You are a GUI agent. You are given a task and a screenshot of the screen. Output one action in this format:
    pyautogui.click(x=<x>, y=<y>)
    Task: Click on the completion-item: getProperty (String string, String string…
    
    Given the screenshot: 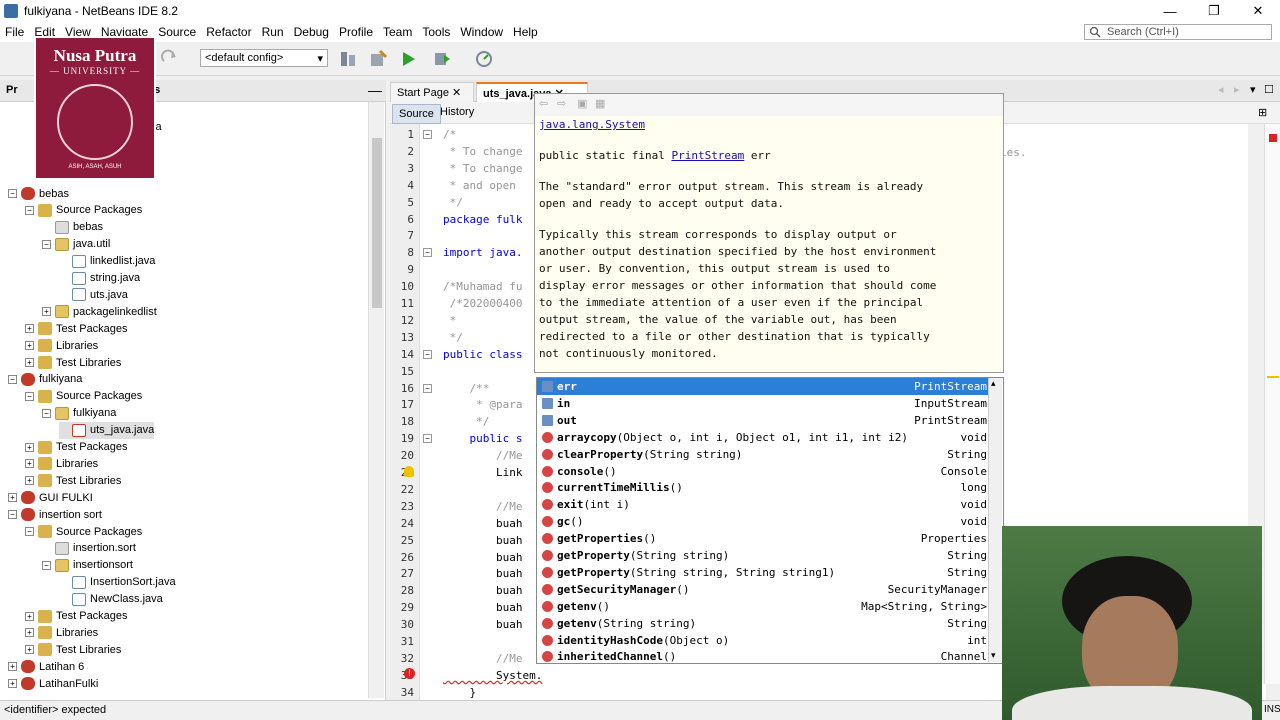 What is the action you would take?
    pyautogui.click(x=763, y=572)
    